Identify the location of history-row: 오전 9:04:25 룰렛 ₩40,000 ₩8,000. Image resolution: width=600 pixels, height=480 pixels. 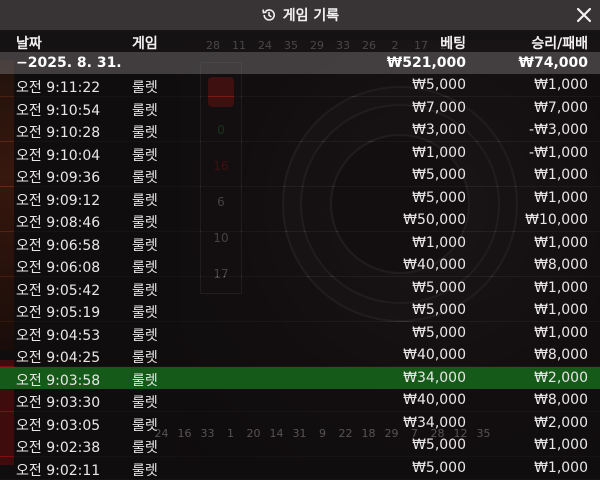
(300, 355).